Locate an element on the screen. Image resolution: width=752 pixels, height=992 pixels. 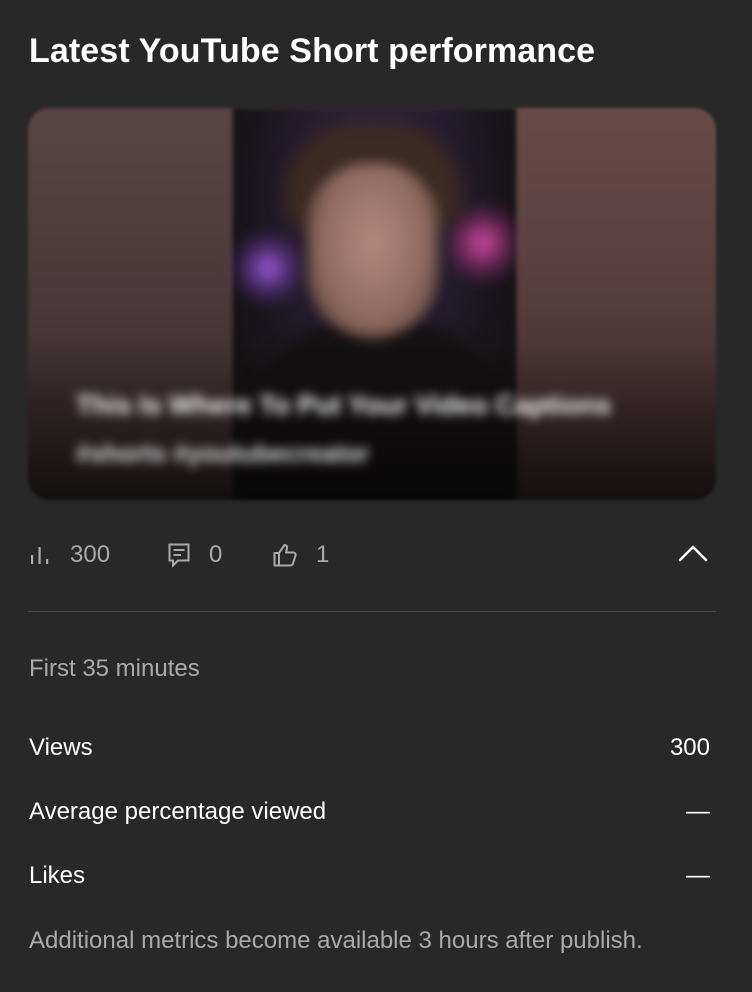
time-period-label: First 35 minutes is located at coordinates (114, 668).